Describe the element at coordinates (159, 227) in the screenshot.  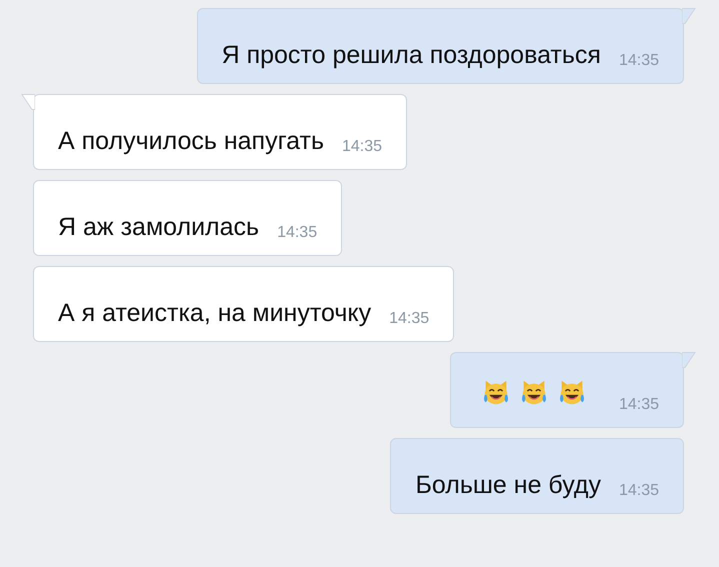
I see `message-text: Я аж замолилась` at that location.